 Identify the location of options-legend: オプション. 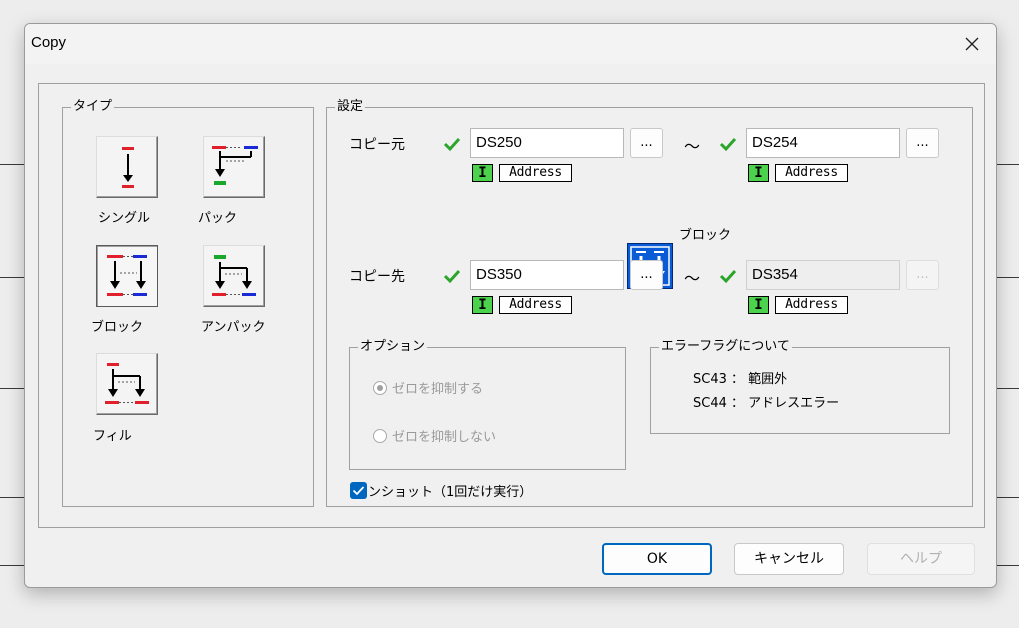
(393, 347).